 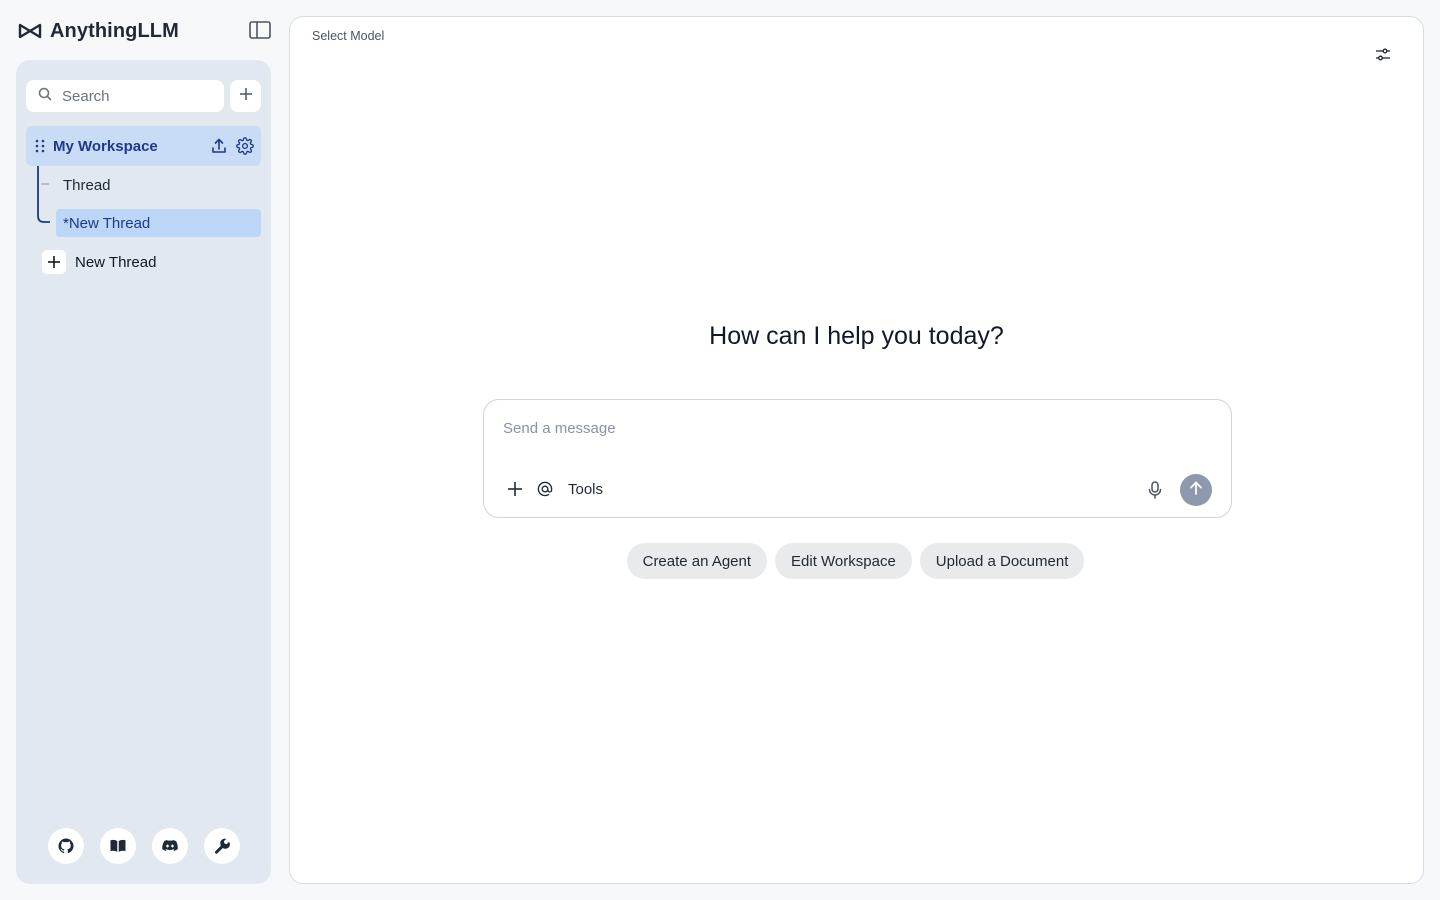 What do you see at coordinates (585, 489) in the screenshot?
I see `tools-button: Tools` at bounding box center [585, 489].